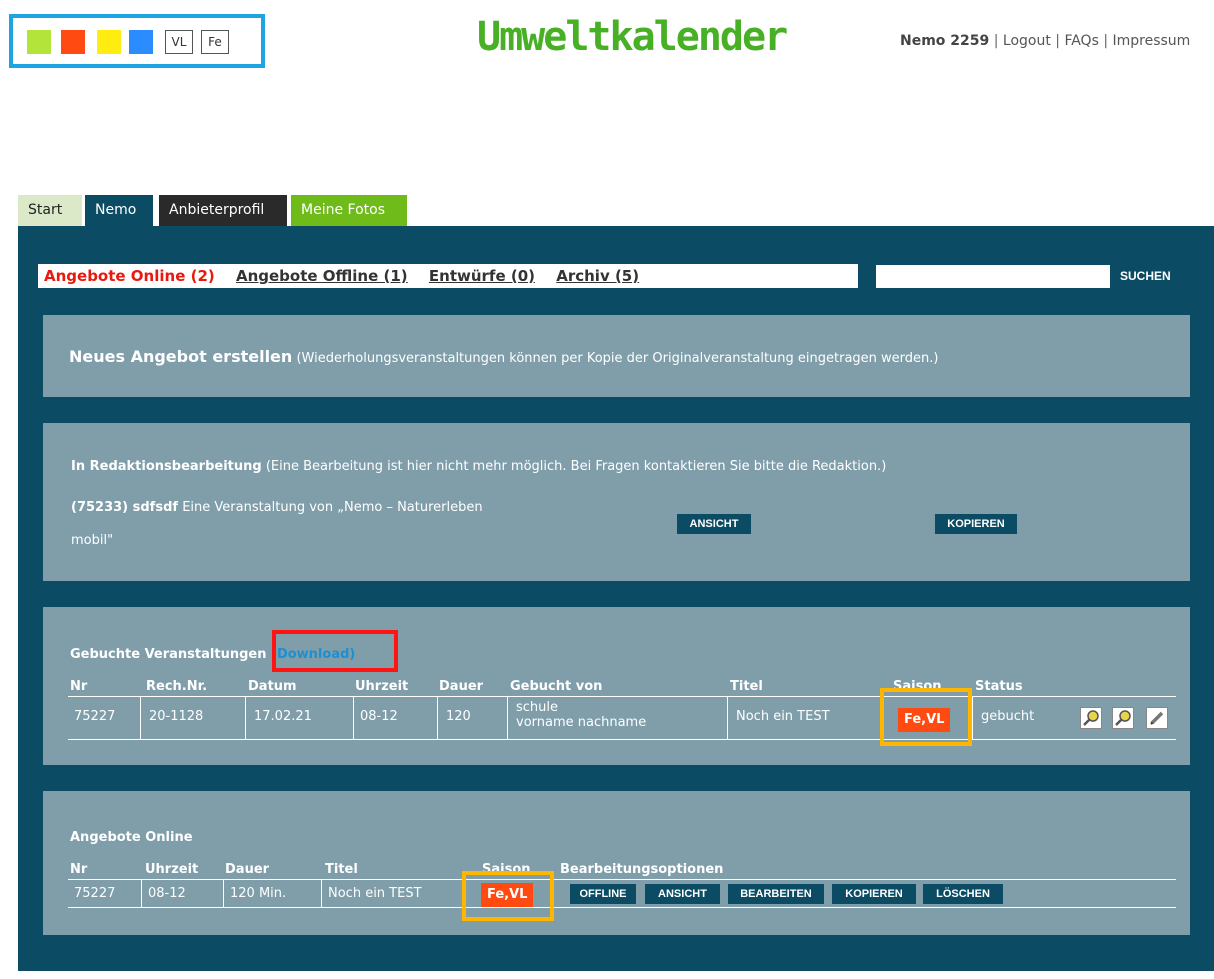  What do you see at coordinates (1027, 41) in the screenshot?
I see `logout-link: Logout` at bounding box center [1027, 41].